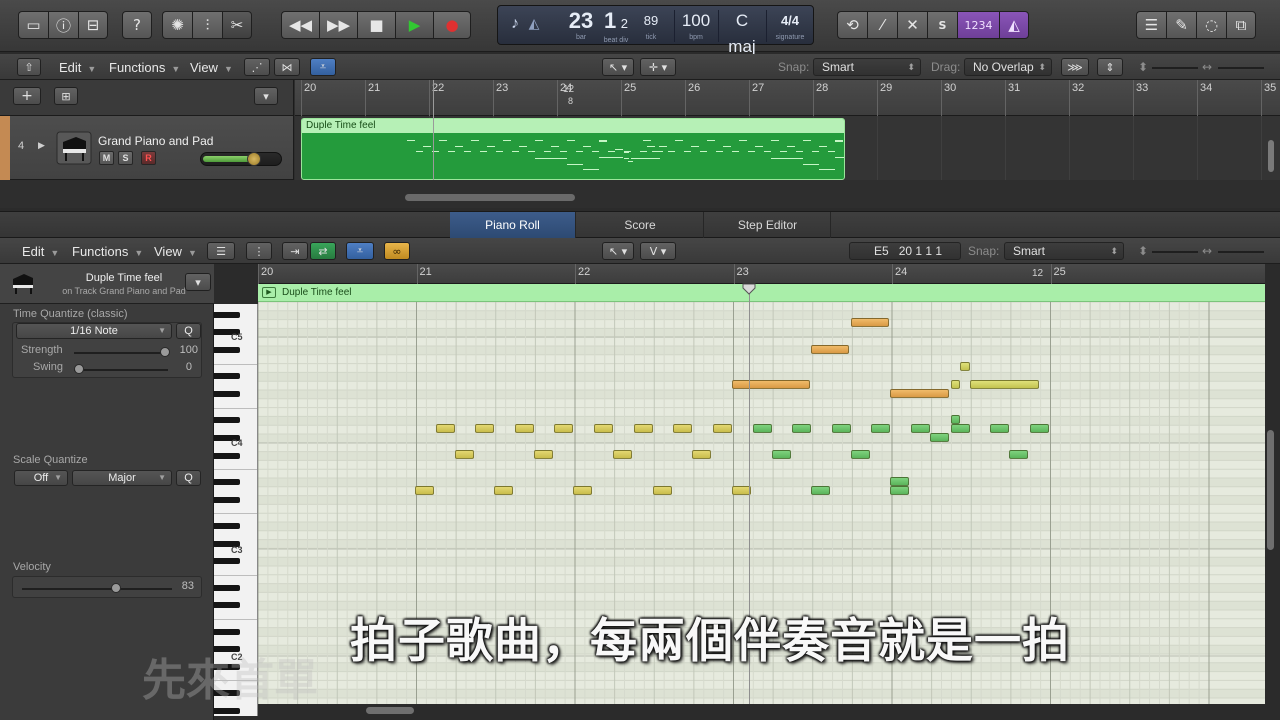  Describe the element at coordinates (121, 370) in the screenshot. I see `swing-slider` at that location.